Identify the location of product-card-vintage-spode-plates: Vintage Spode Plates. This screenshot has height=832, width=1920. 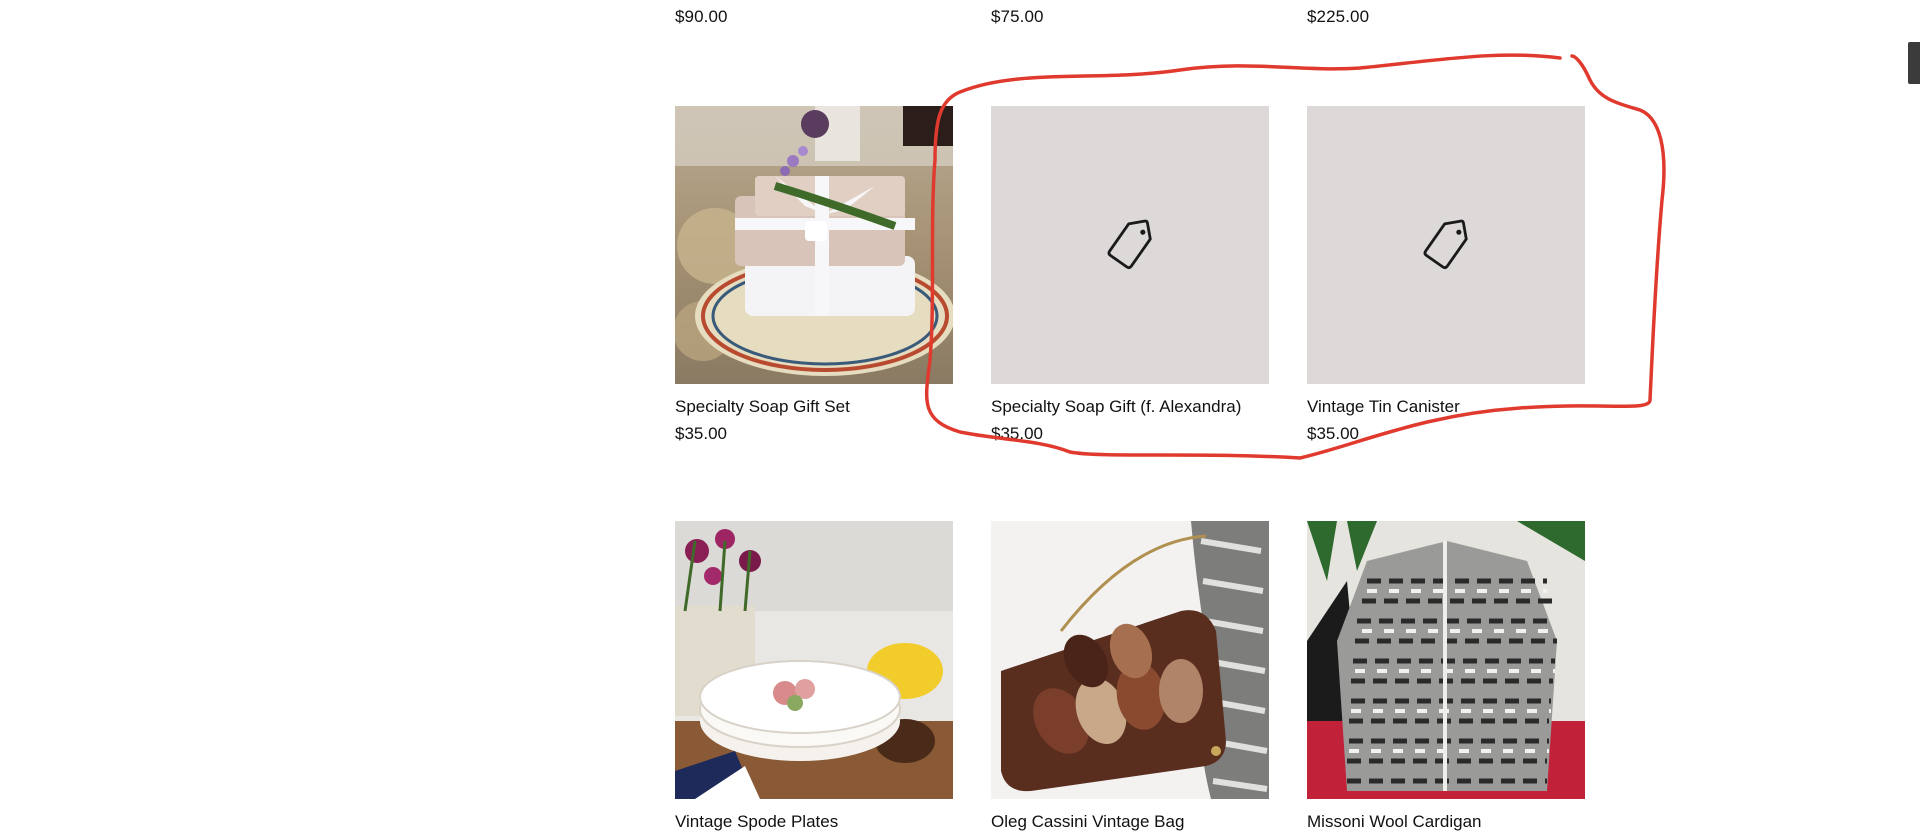
(814, 676).